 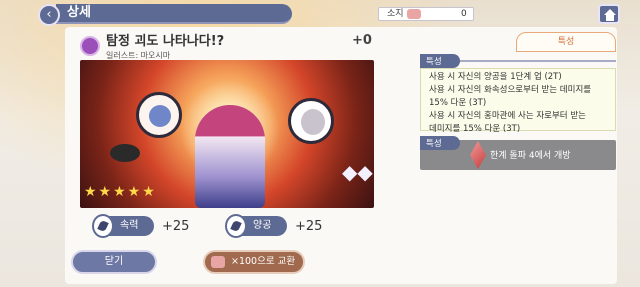 I want to click on main-character, so click(x=230, y=156).